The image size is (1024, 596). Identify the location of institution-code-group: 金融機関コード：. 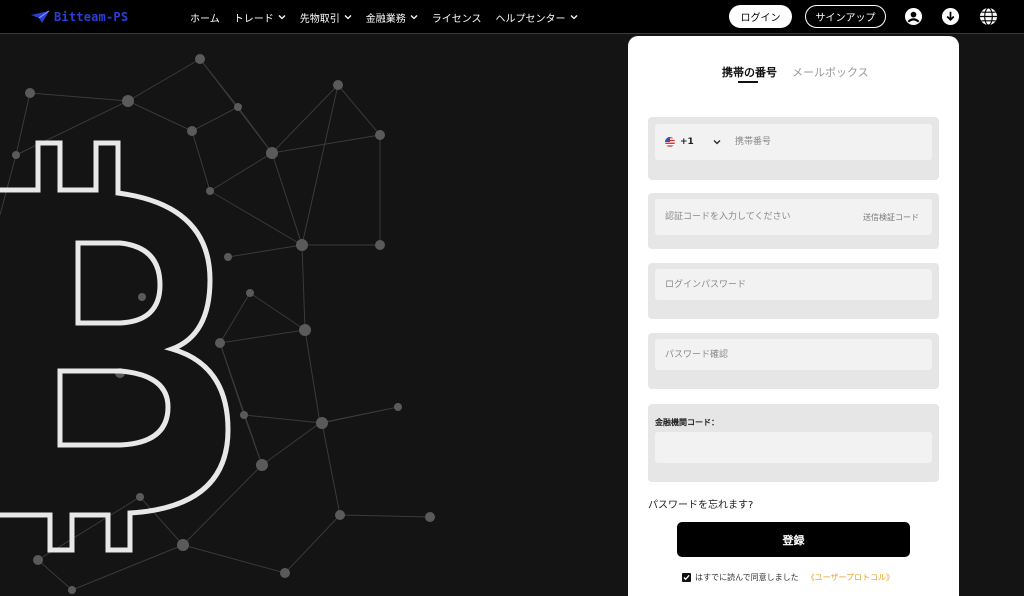
(793, 443).